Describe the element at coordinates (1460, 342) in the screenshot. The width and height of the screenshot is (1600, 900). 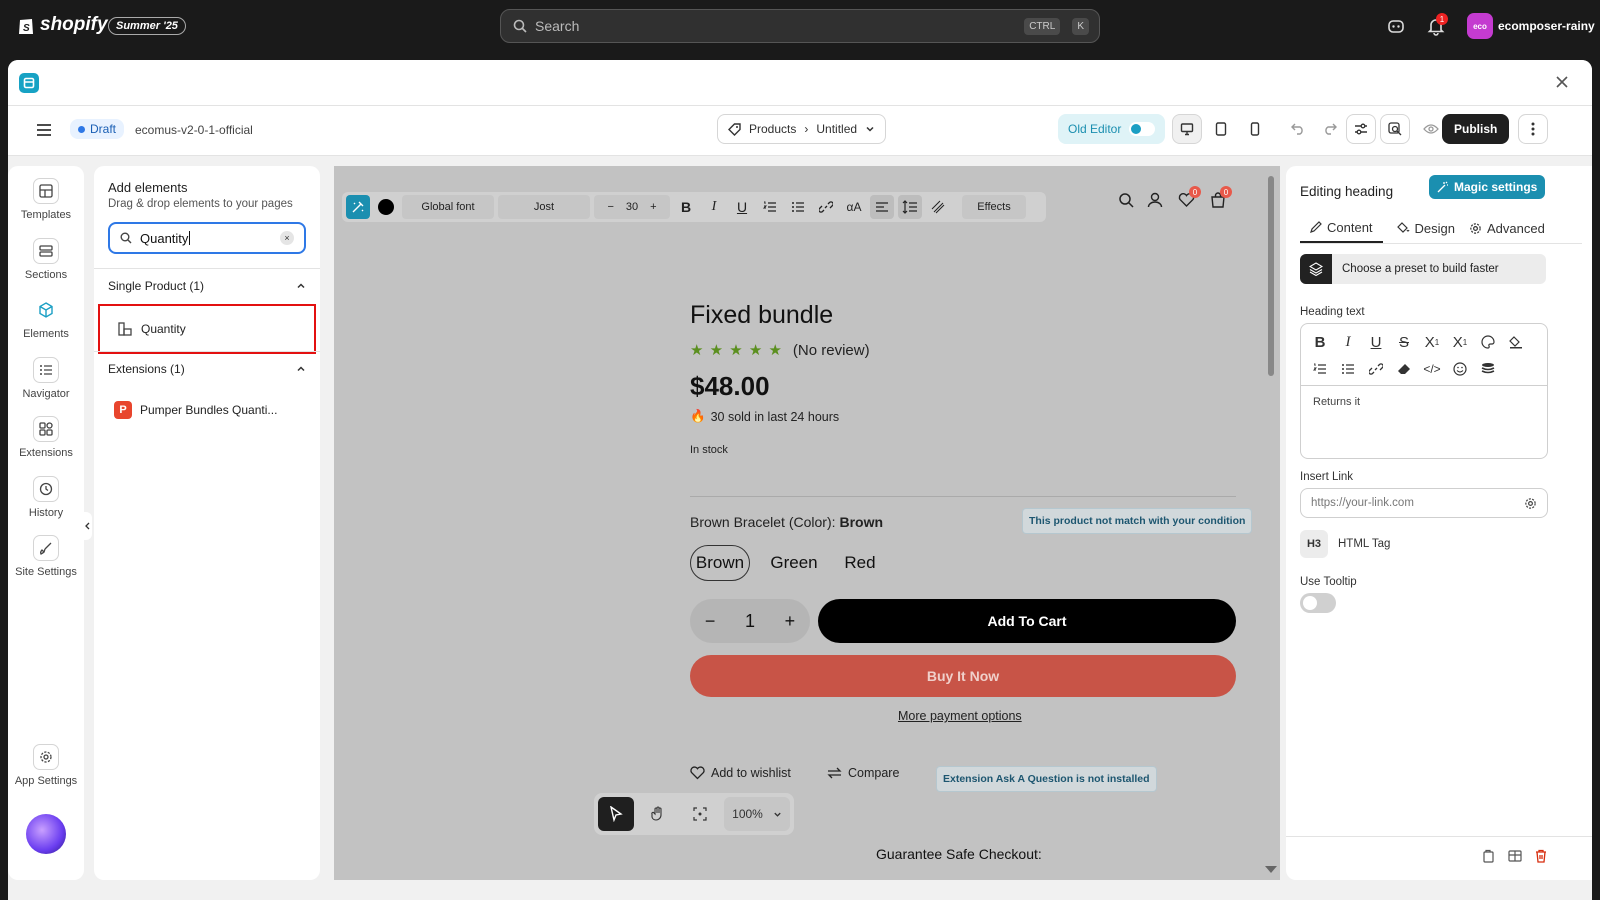
I see `superscript-icon: X1` at that location.